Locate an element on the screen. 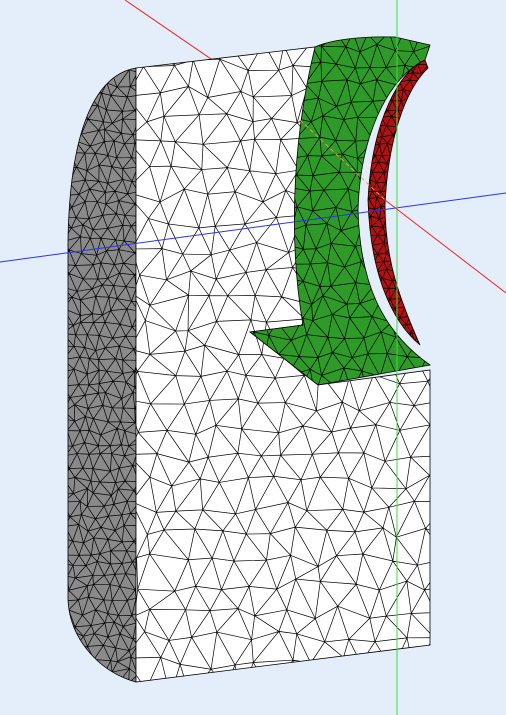 This screenshot has height=715, width=506. x-axis-front is located at coordinates (445, 246).